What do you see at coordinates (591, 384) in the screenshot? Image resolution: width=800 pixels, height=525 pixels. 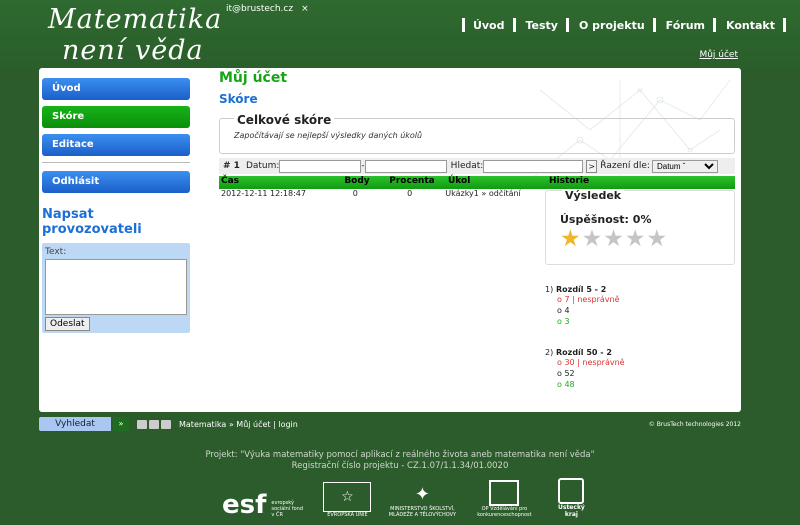 I see `answer-correct: o 48` at bounding box center [591, 384].